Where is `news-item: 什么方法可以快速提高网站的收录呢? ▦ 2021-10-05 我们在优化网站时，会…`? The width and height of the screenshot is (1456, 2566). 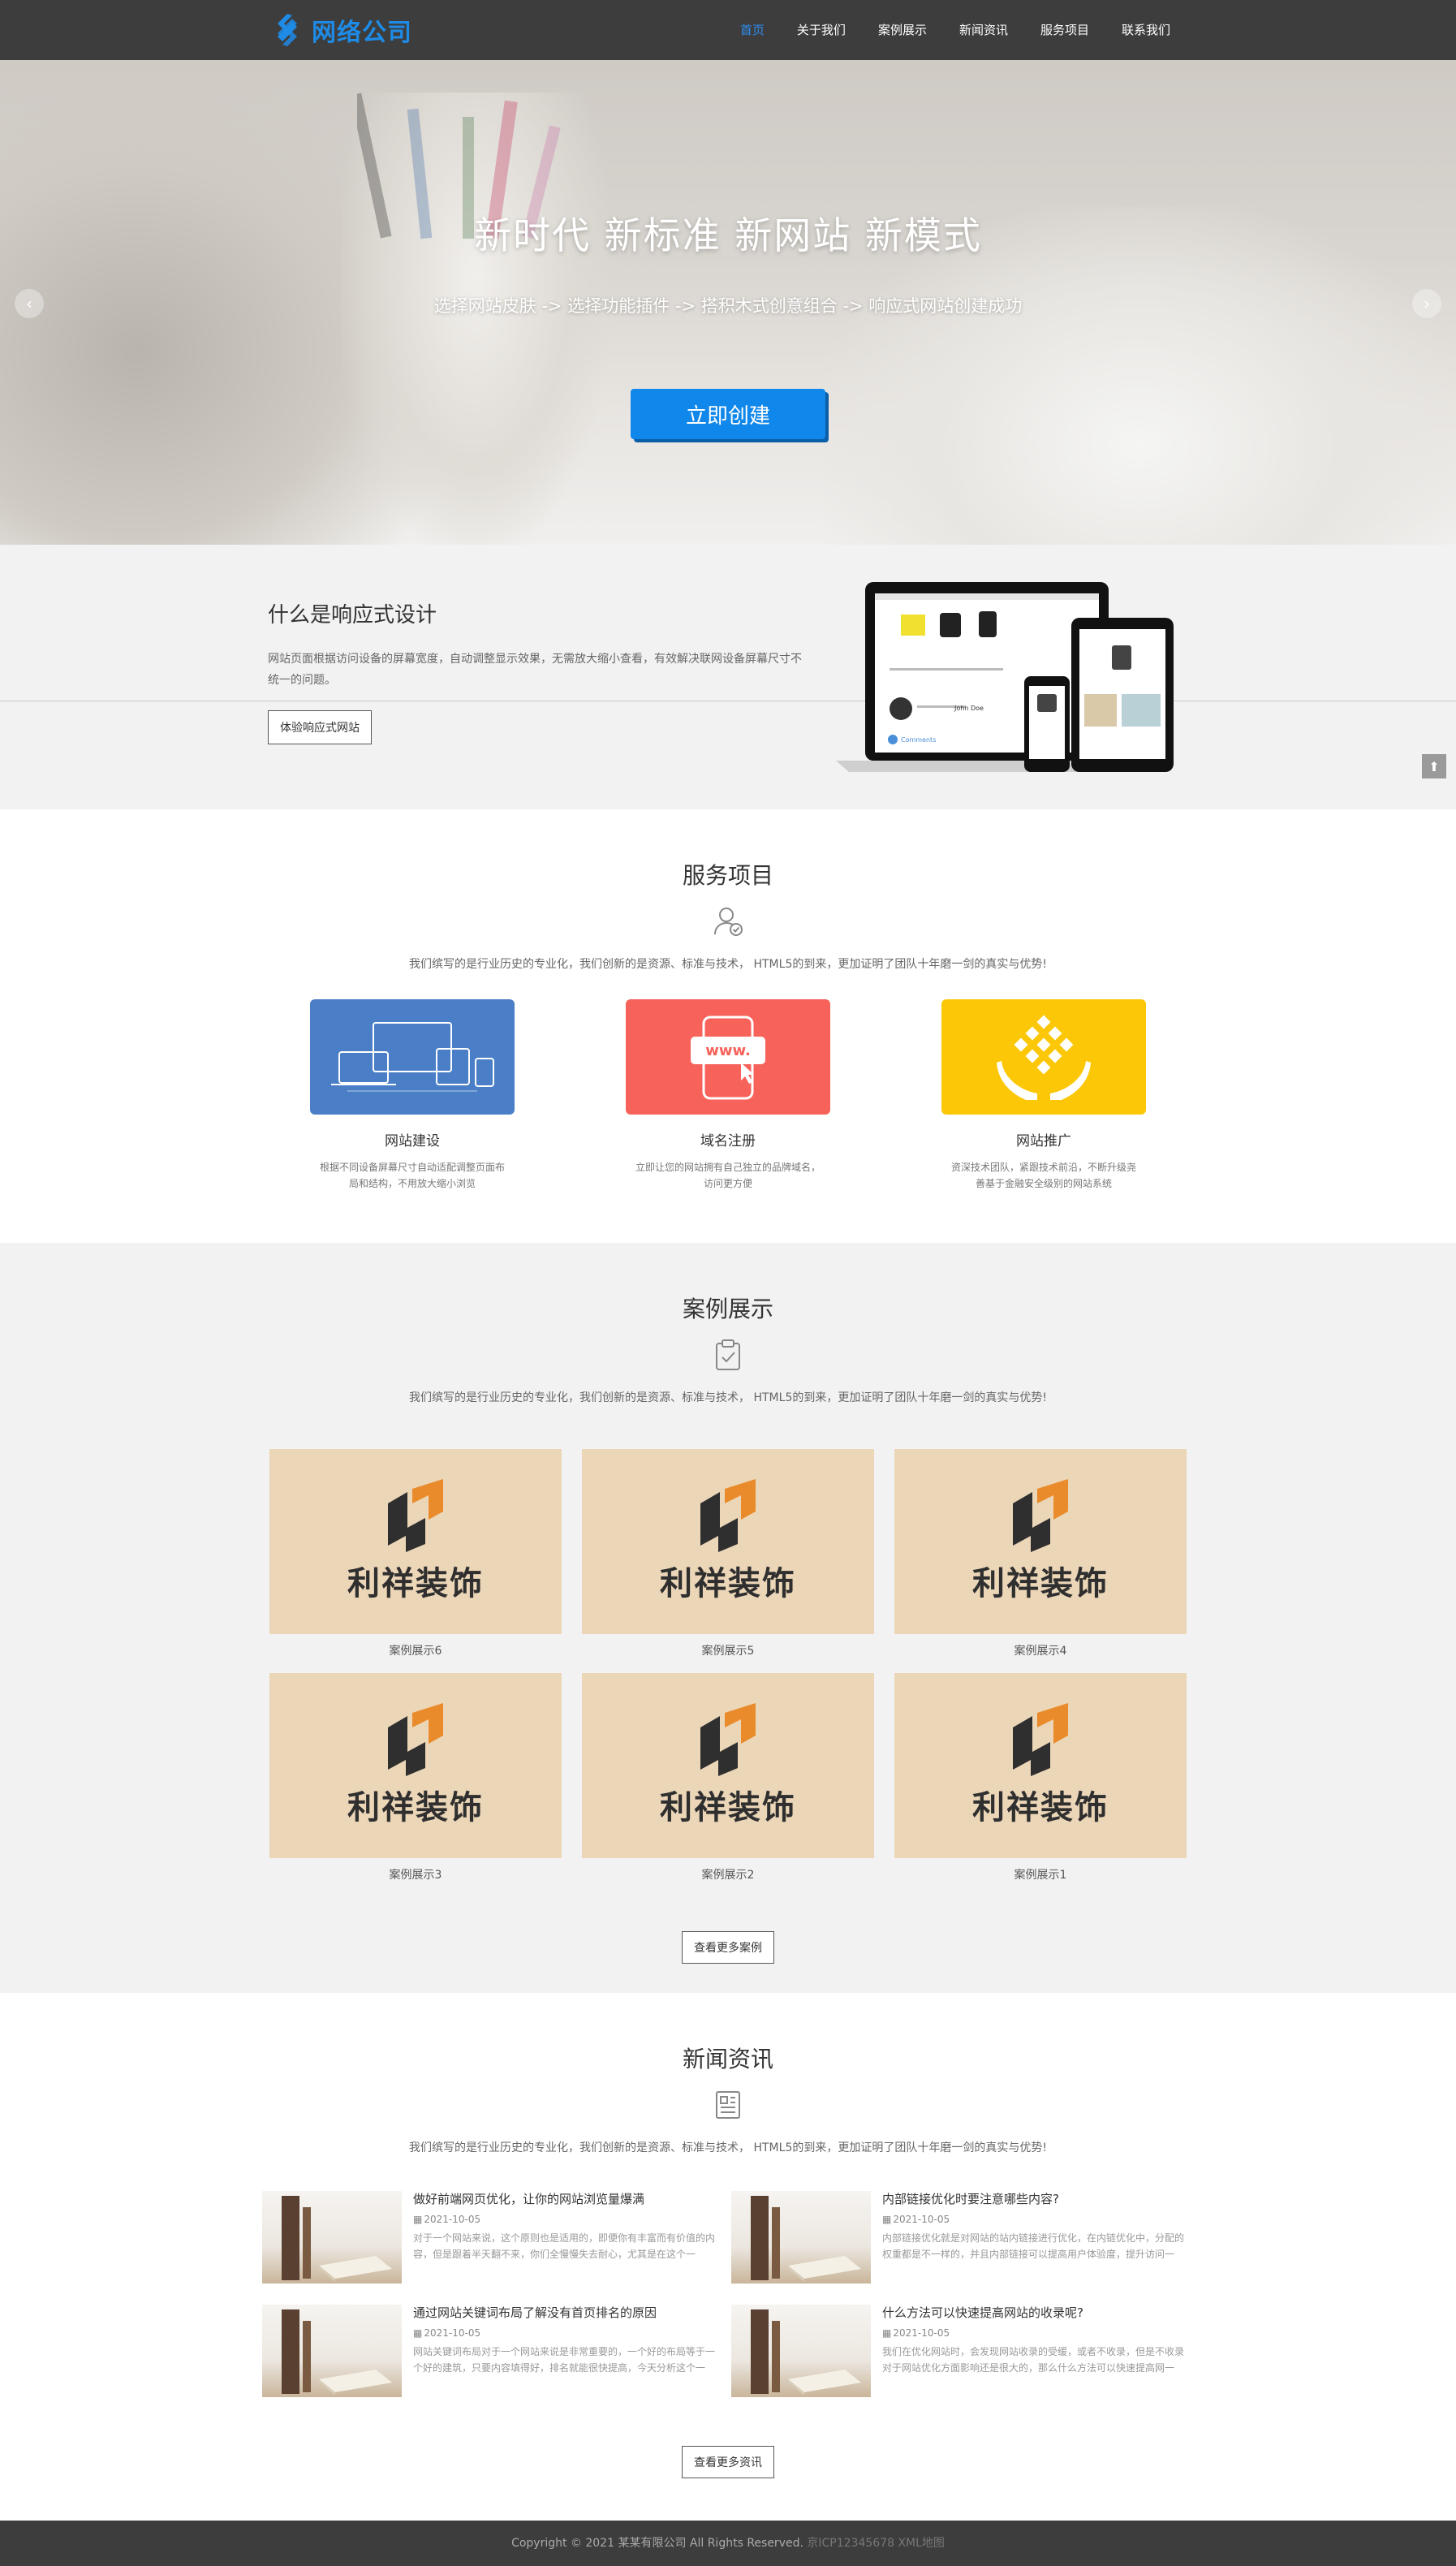 news-item: 什么方法可以快速提高网站的收录呢? ▦ 2021-10-05 我们在优化网站时，会… is located at coordinates (963, 2351).